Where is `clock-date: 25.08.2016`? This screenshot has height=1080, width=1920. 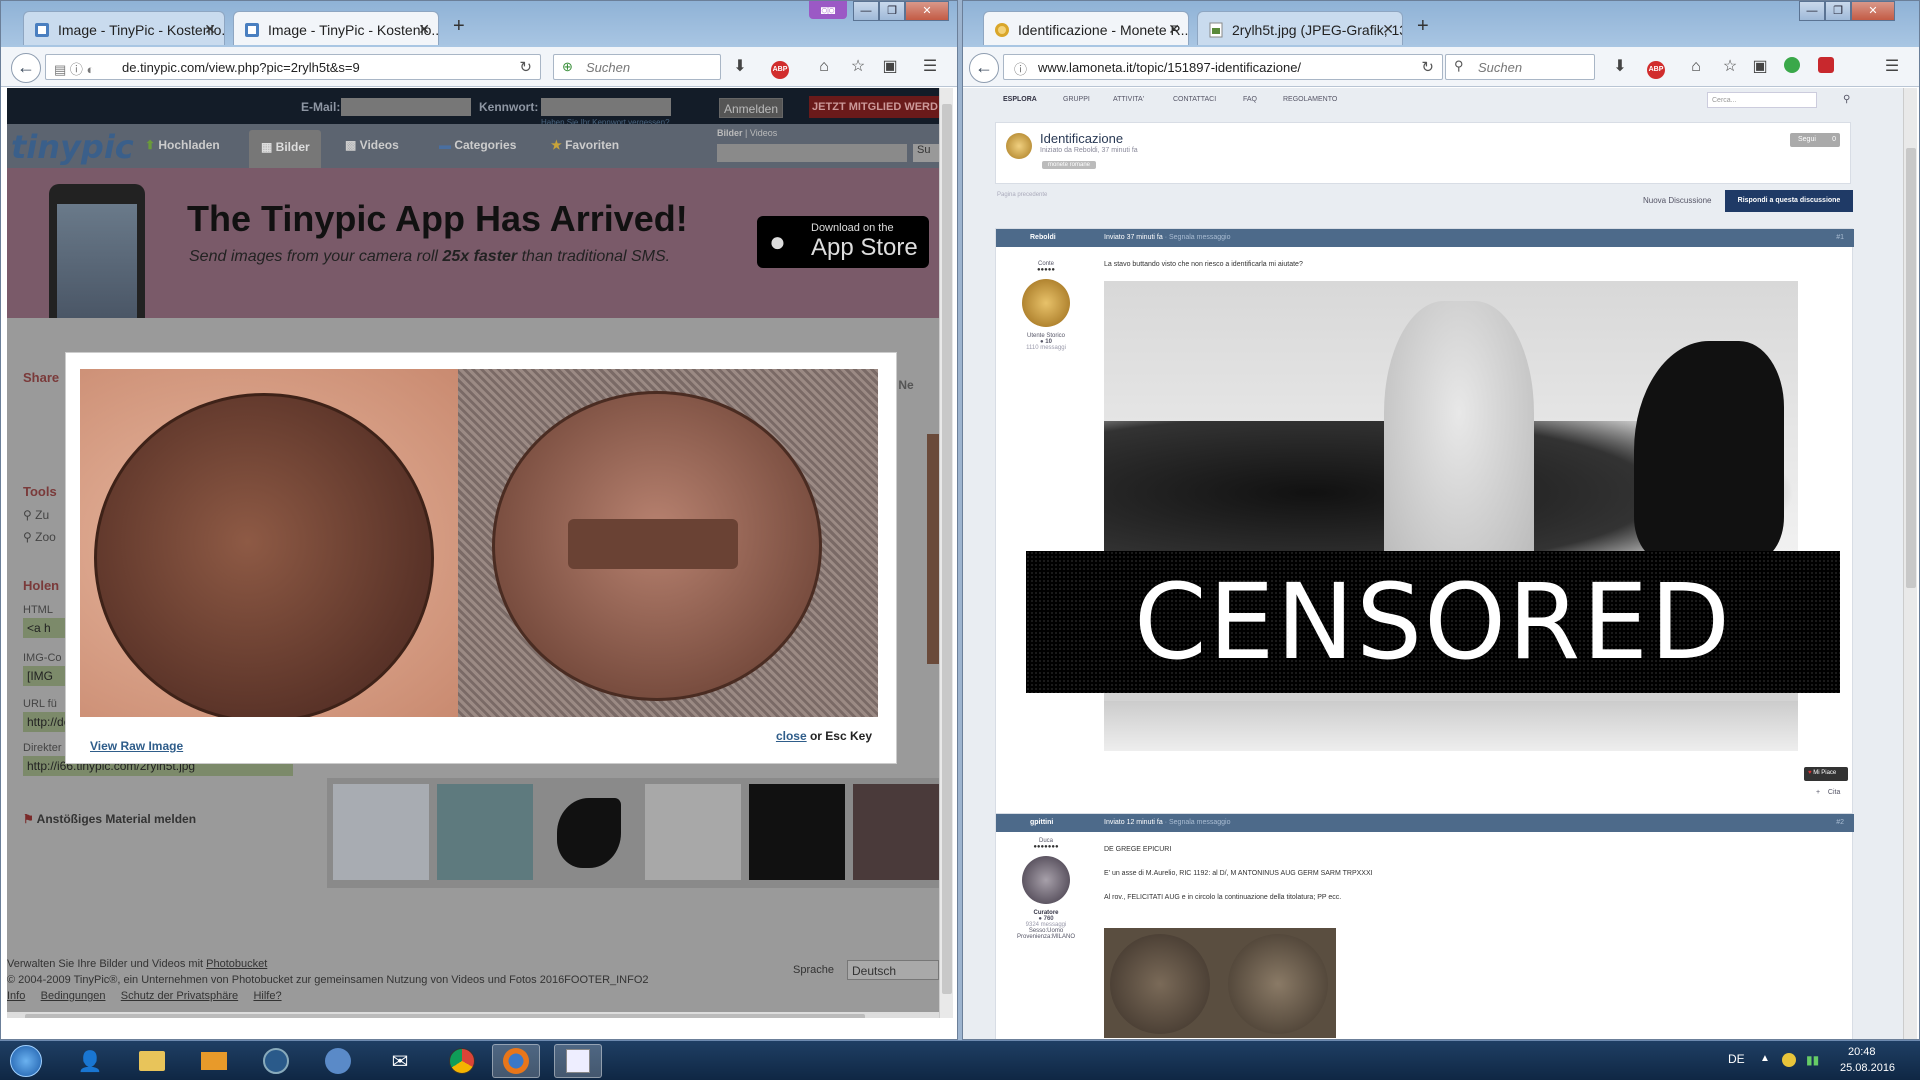
clock-date: 25.08.2016 is located at coordinates (1867, 1068).